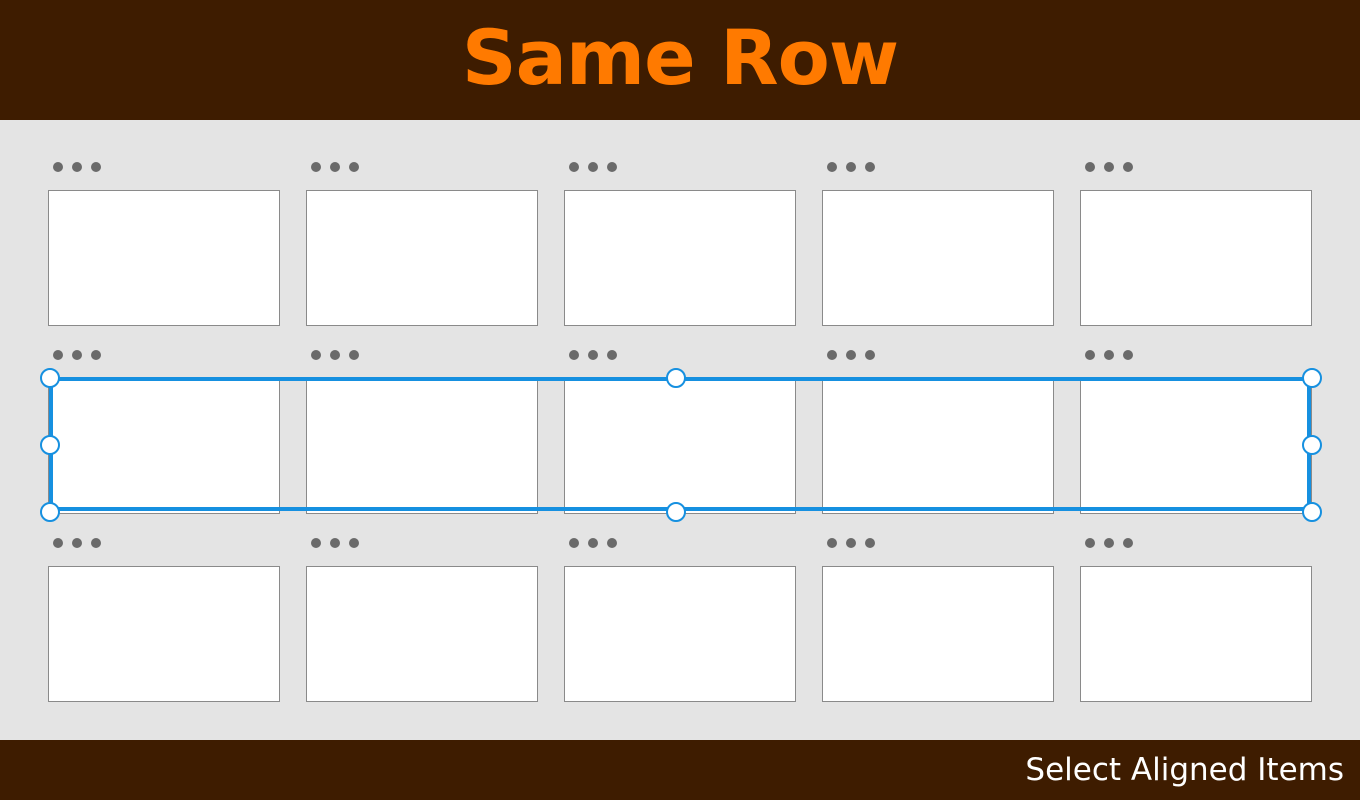 Image resolution: width=1360 pixels, height=800 pixels. I want to click on page-title: Same Row, so click(680, 57).